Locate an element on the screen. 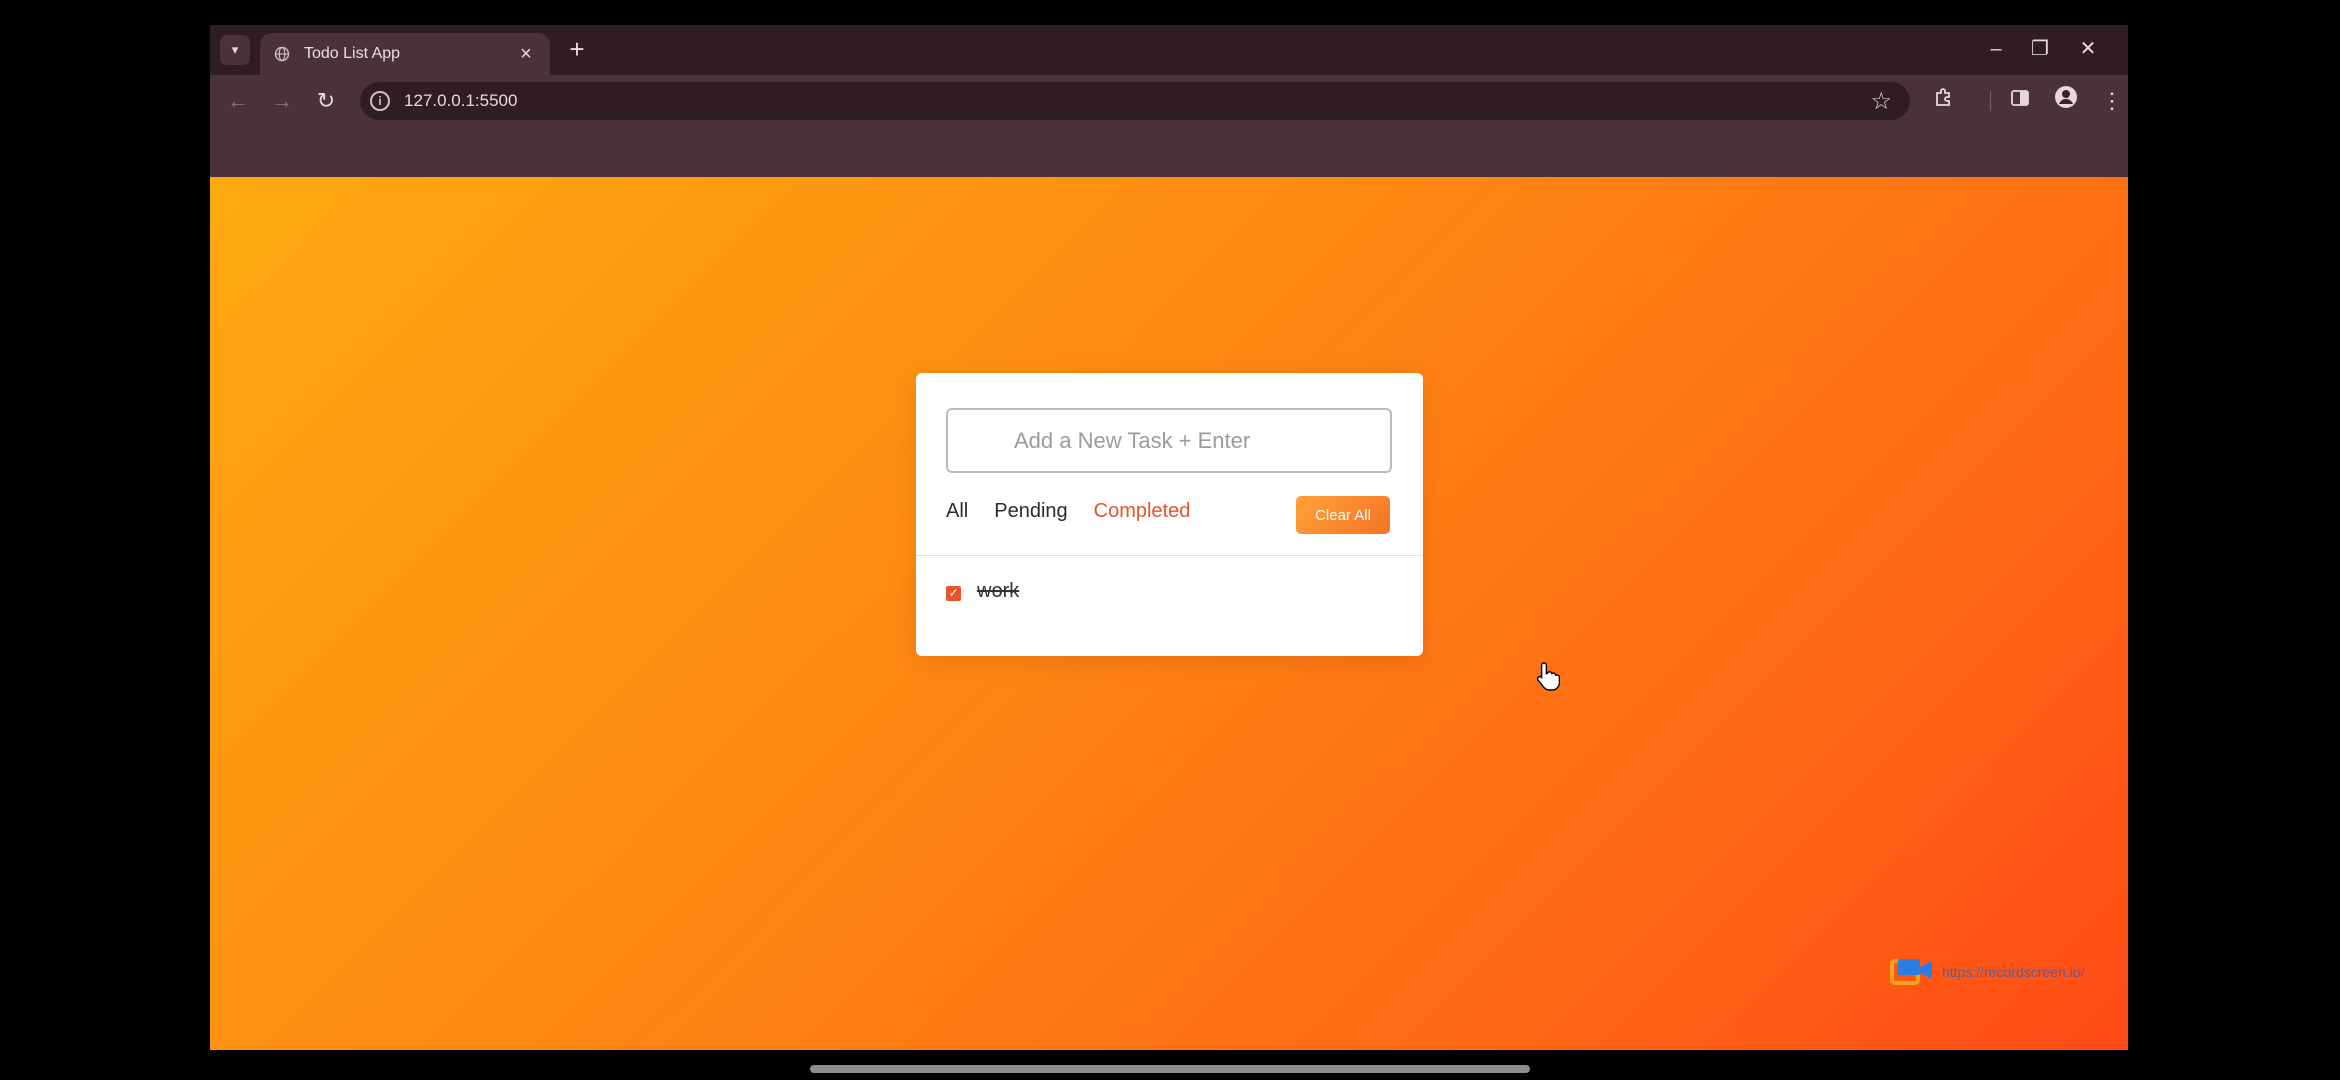  toolbar-divider is located at coordinates (1990, 101).